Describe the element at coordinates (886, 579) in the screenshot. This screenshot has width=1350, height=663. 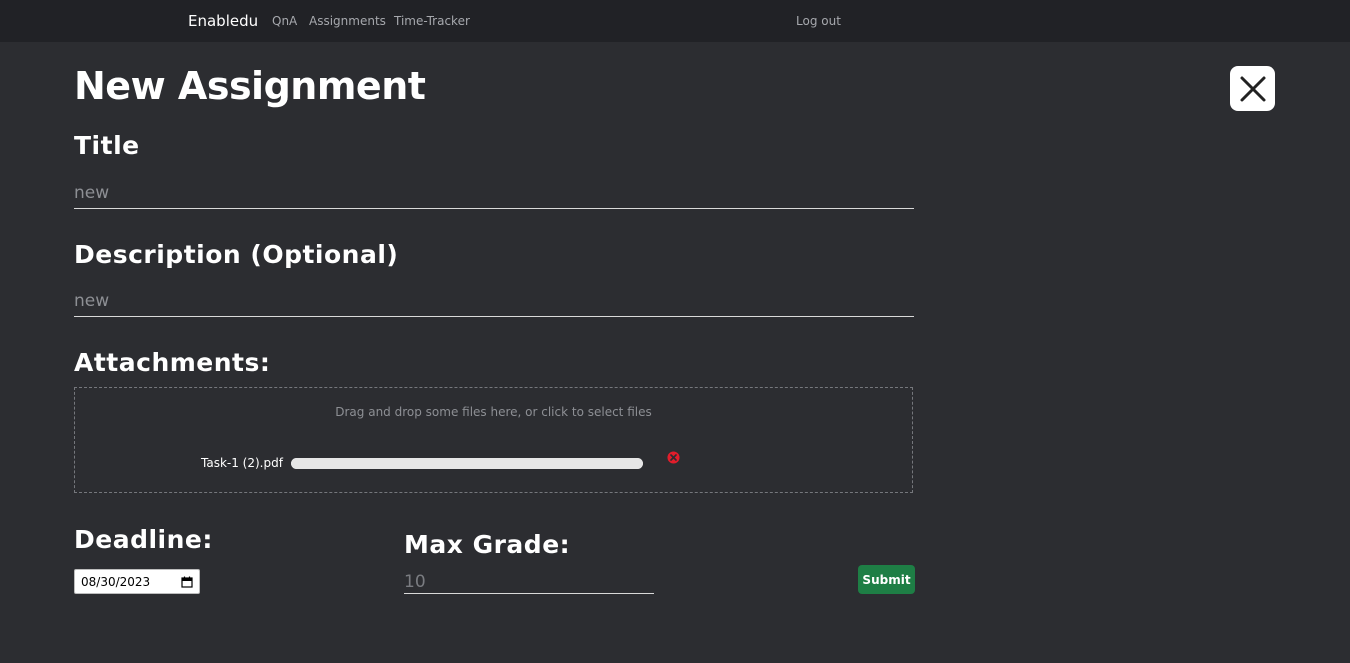
I see `submit-button: Submit` at that location.